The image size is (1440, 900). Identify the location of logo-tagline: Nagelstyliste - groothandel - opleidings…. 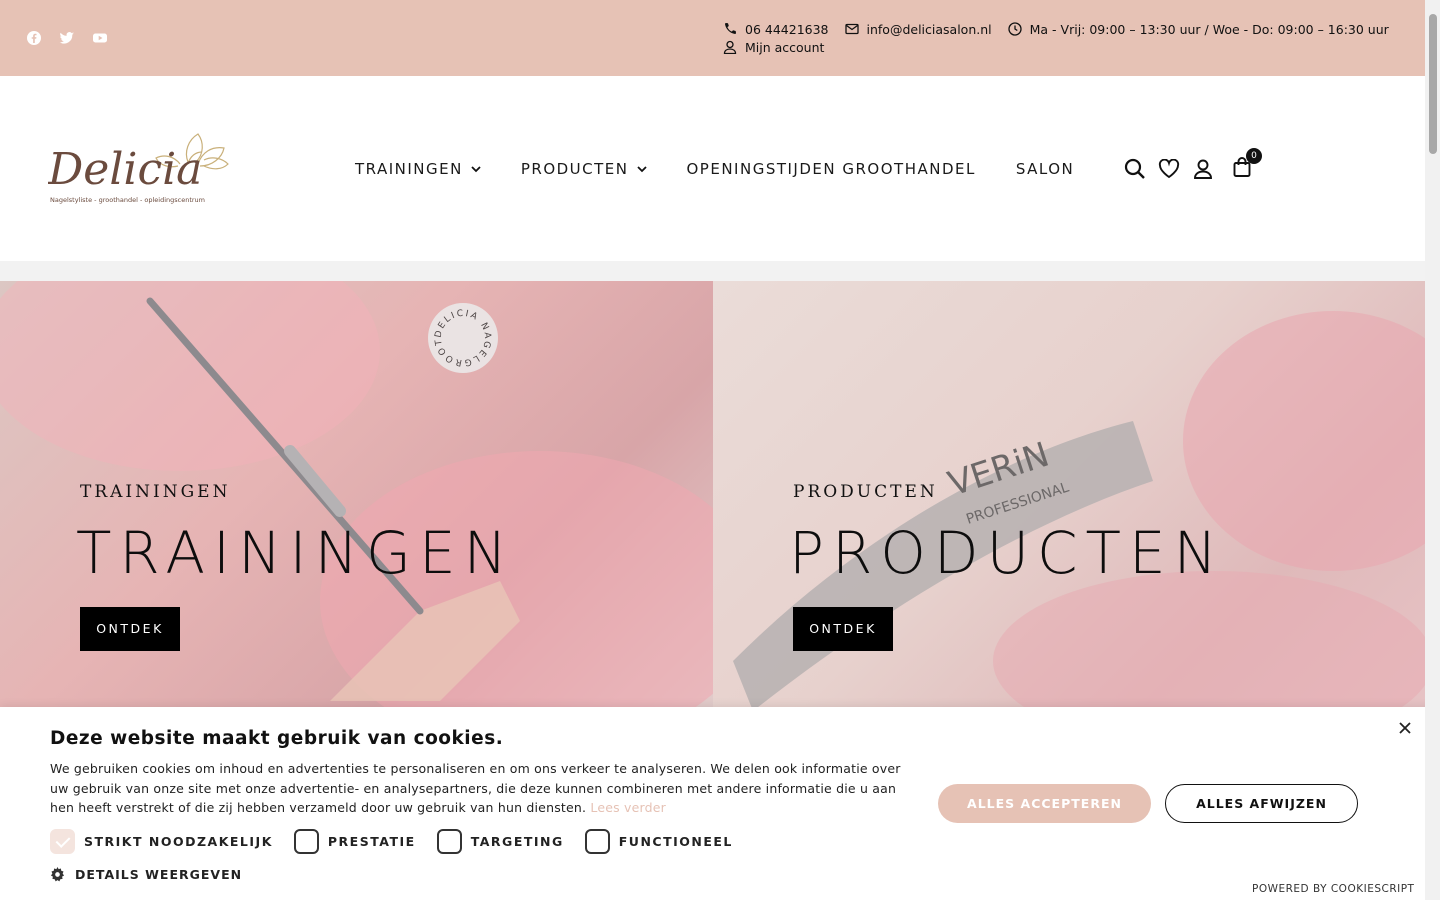
(127, 200).